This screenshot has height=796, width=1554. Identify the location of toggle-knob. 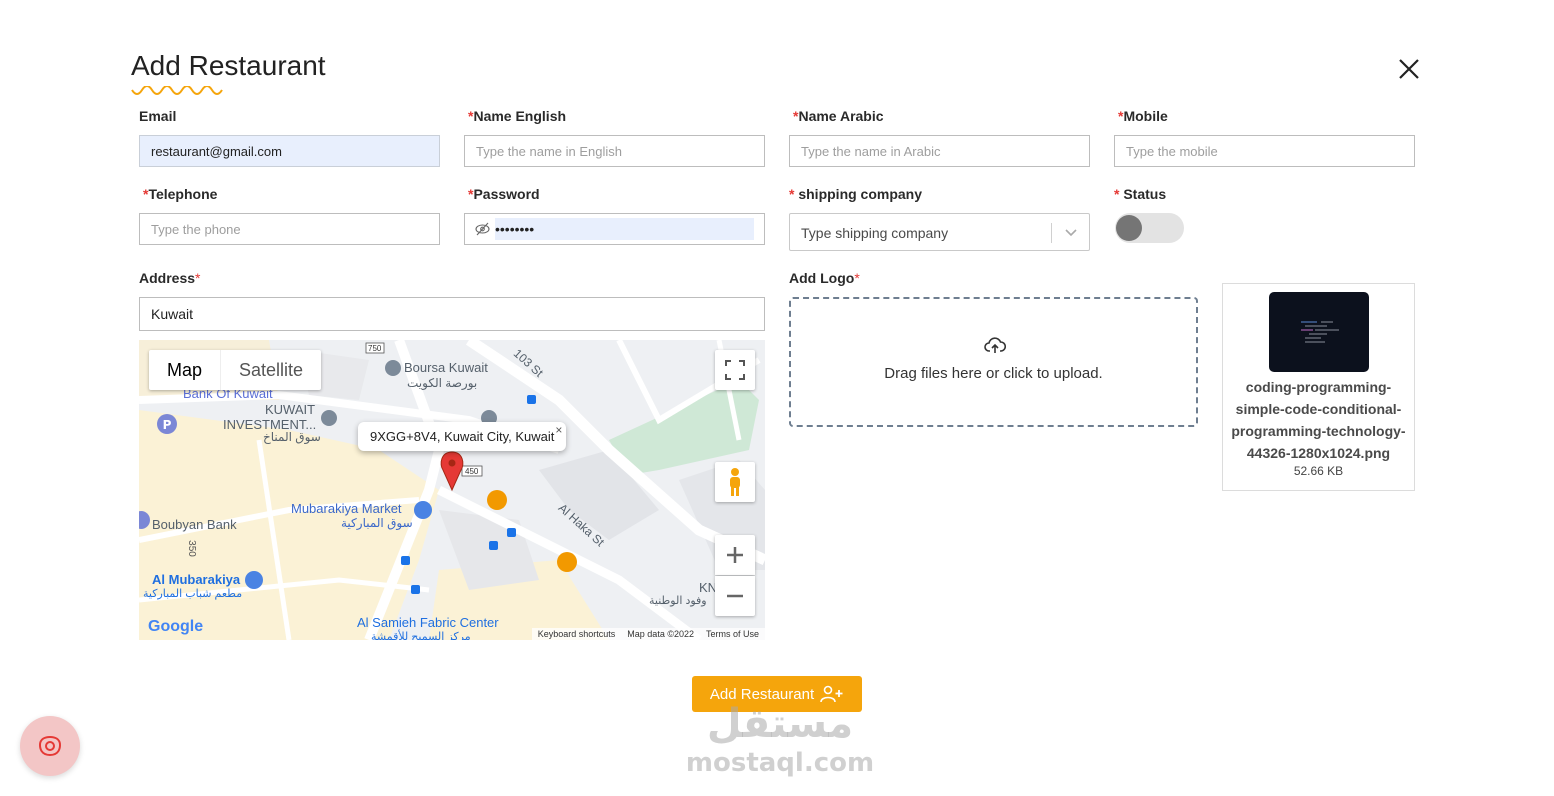
(1129, 228).